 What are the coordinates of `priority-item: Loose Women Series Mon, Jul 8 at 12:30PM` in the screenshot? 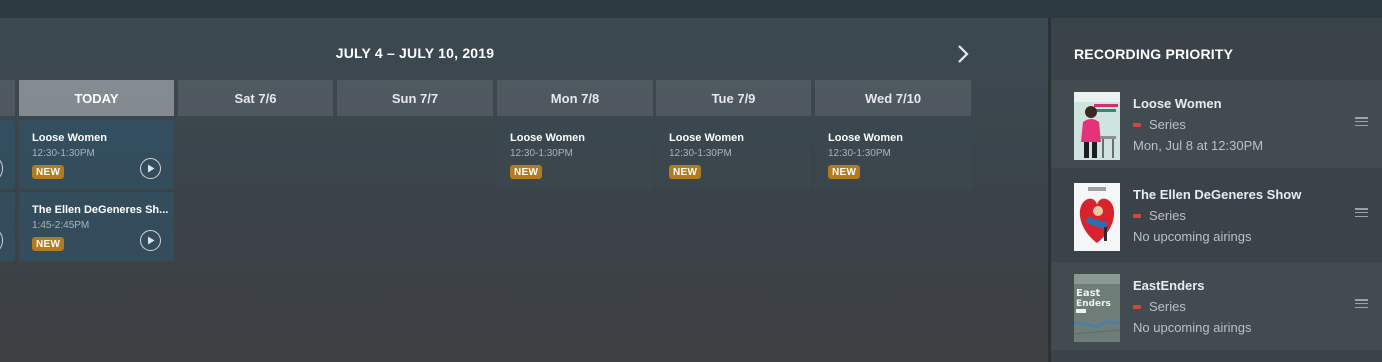 It's located at (1216, 124).